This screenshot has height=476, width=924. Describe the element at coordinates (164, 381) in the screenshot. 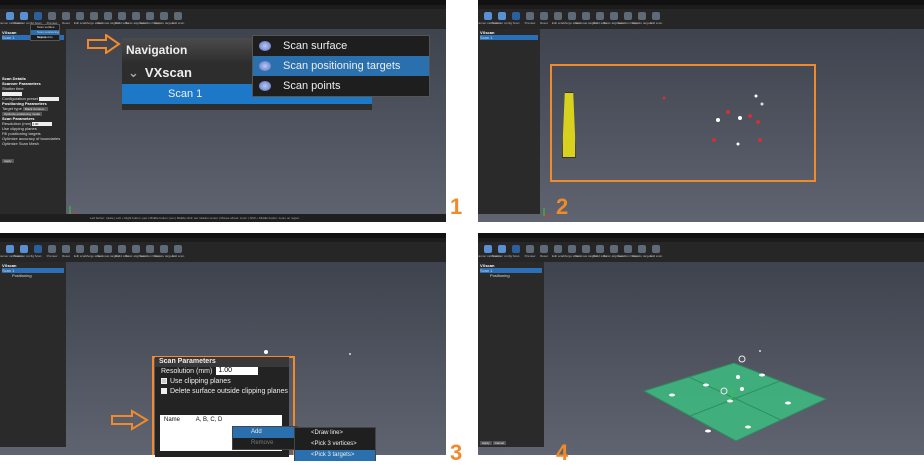

I see `use-clipping-checkbox` at that location.